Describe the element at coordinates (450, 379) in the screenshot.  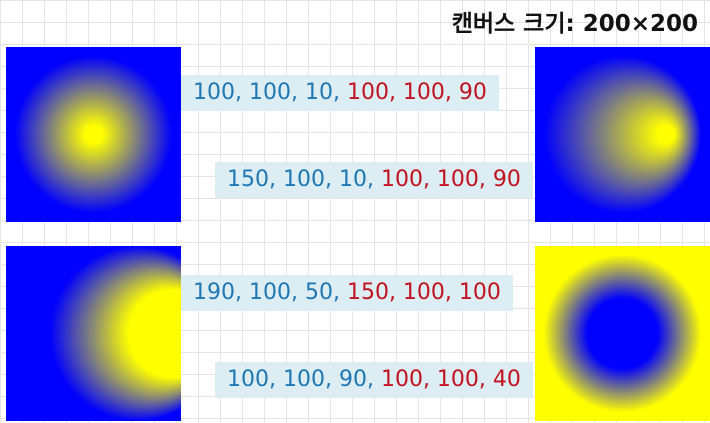
I see `end-circle-params: 100, 100, 40` at that location.